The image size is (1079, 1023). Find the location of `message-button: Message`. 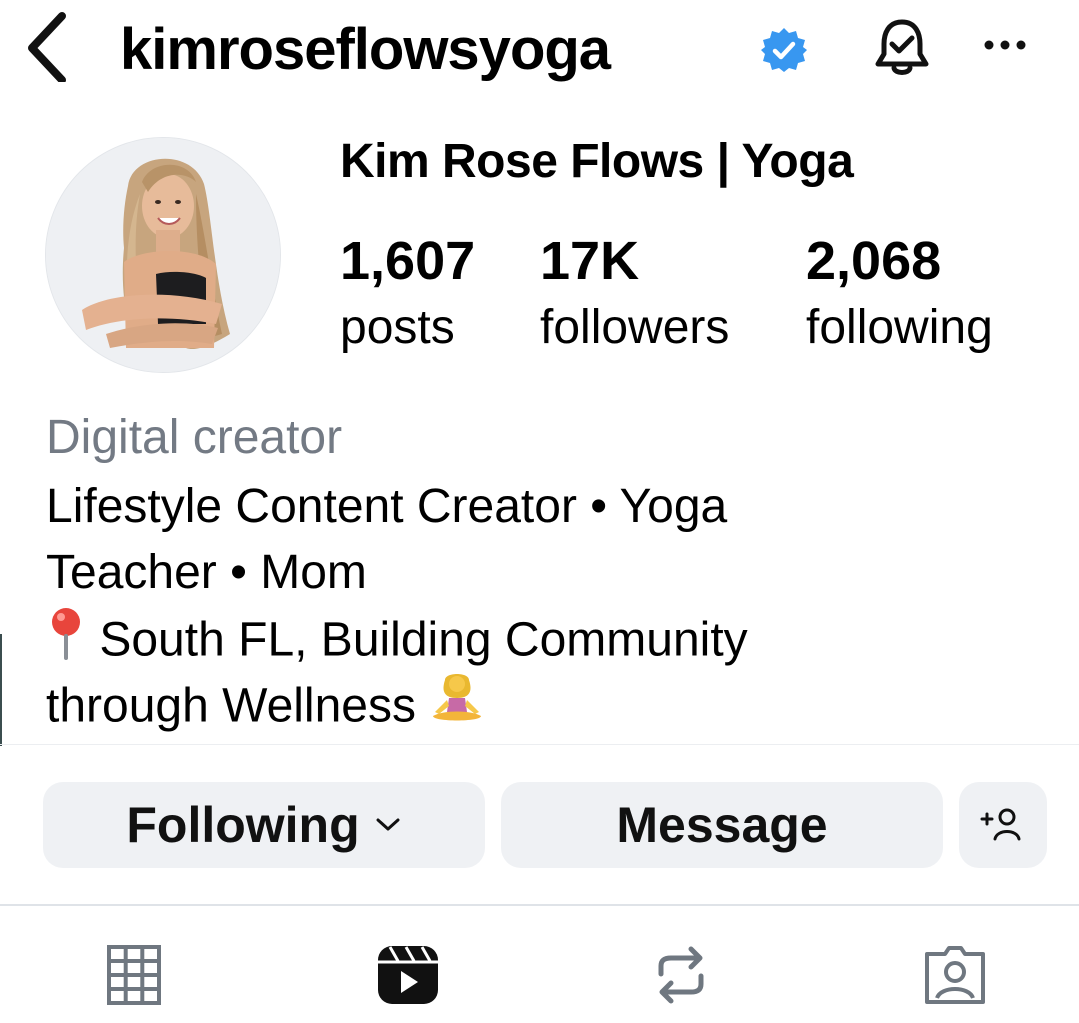

message-button: Message is located at coordinates (722, 825).